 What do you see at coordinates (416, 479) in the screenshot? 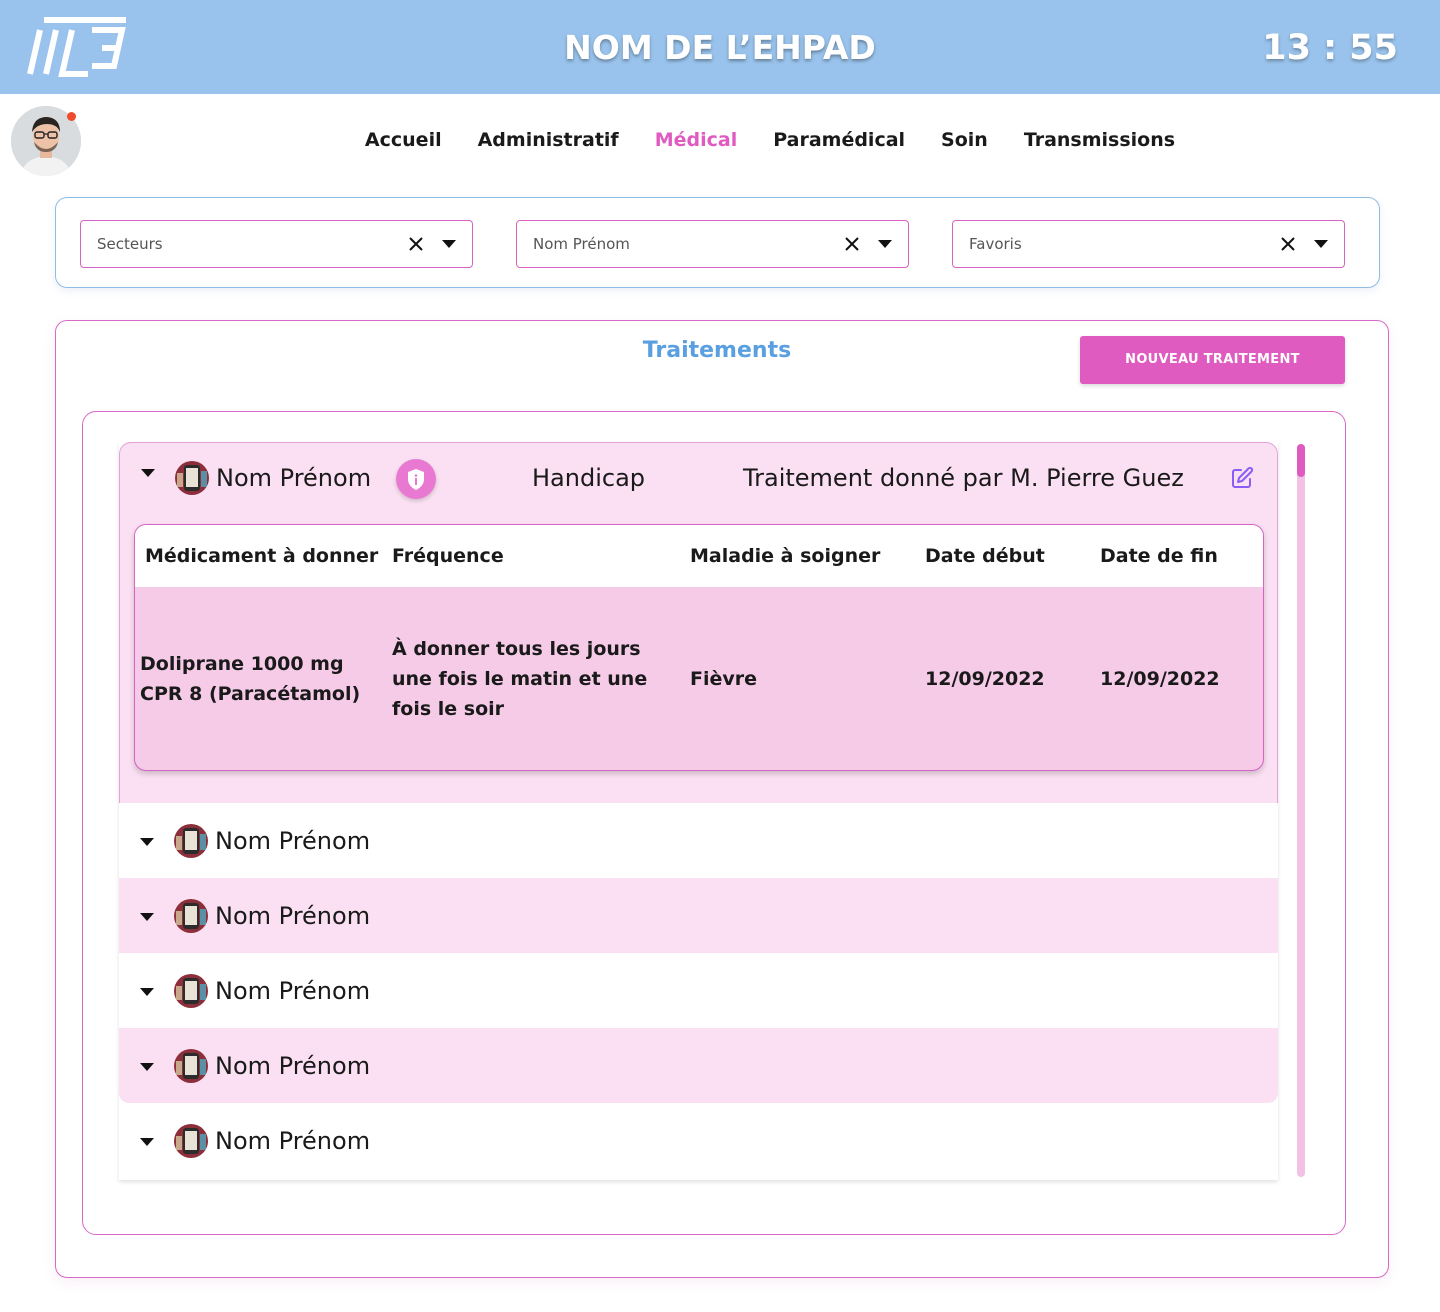
I see `shield-info-icon` at bounding box center [416, 479].